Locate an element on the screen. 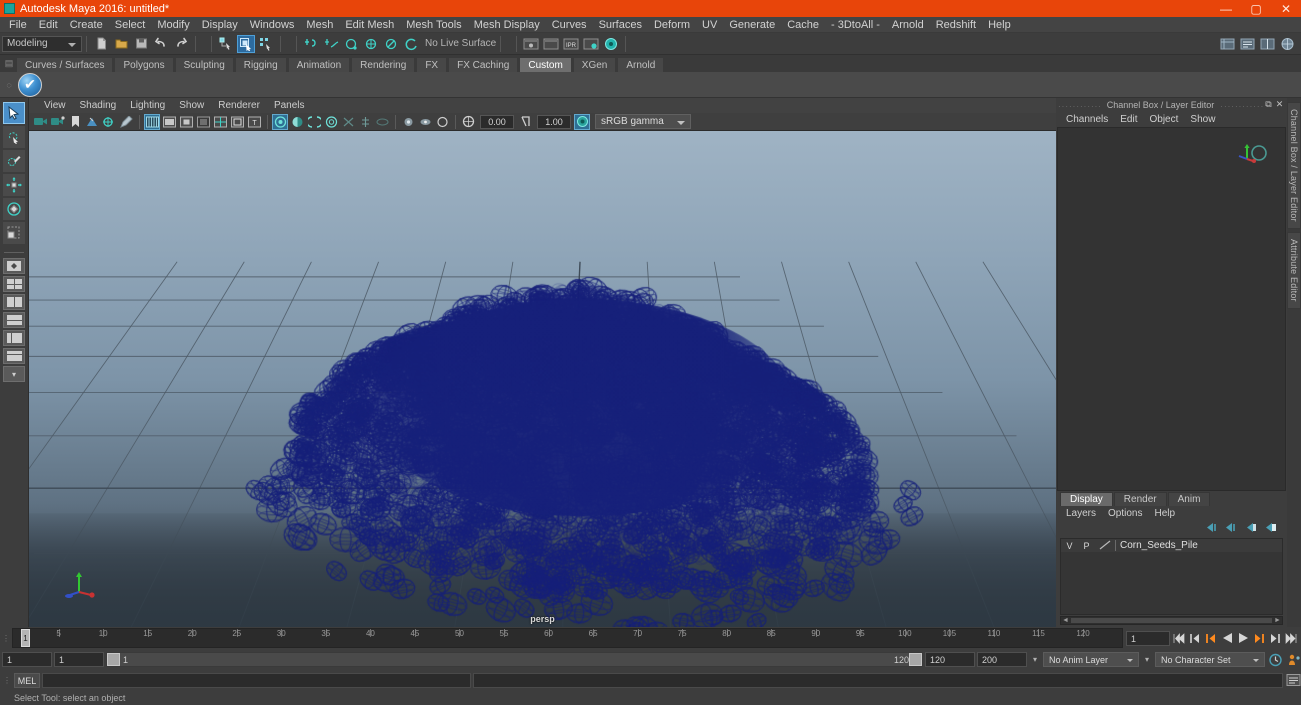 The width and height of the screenshot is (1301, 705). smooth-shade-all-icon is located at coordinates (169, 122).